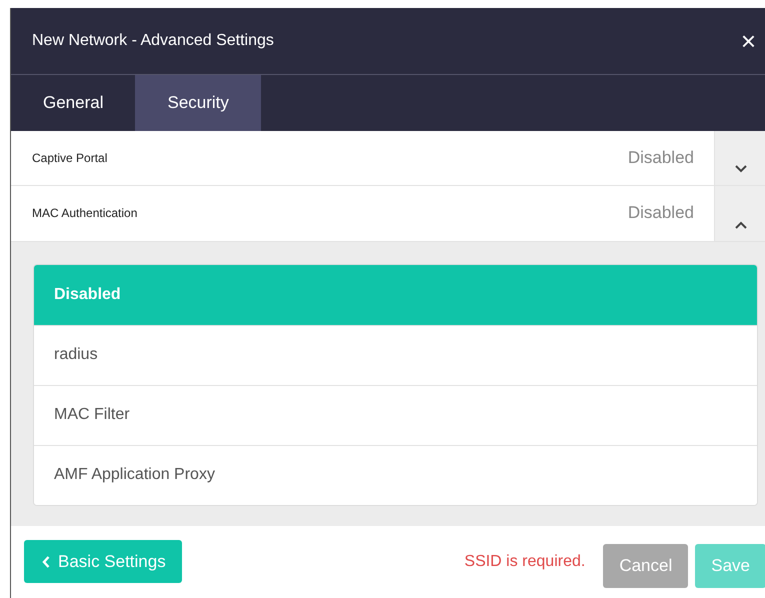 This screenshot has height=598, width=765. What do you see at coordinates (46, 562) in the screenshot?
I see `chevron-left-icon` at bounding box center [46, 562].